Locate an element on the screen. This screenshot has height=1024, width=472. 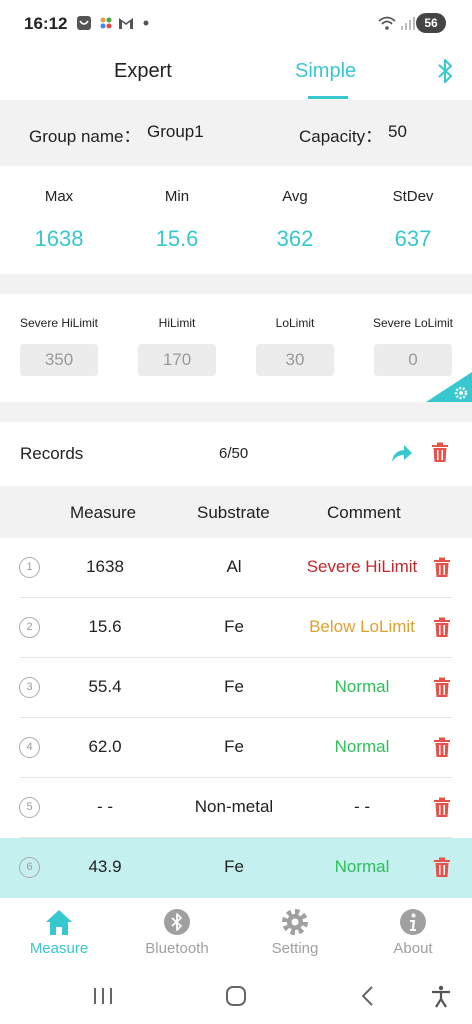
tab-simple: Simple is located at coordinates (325, 71).